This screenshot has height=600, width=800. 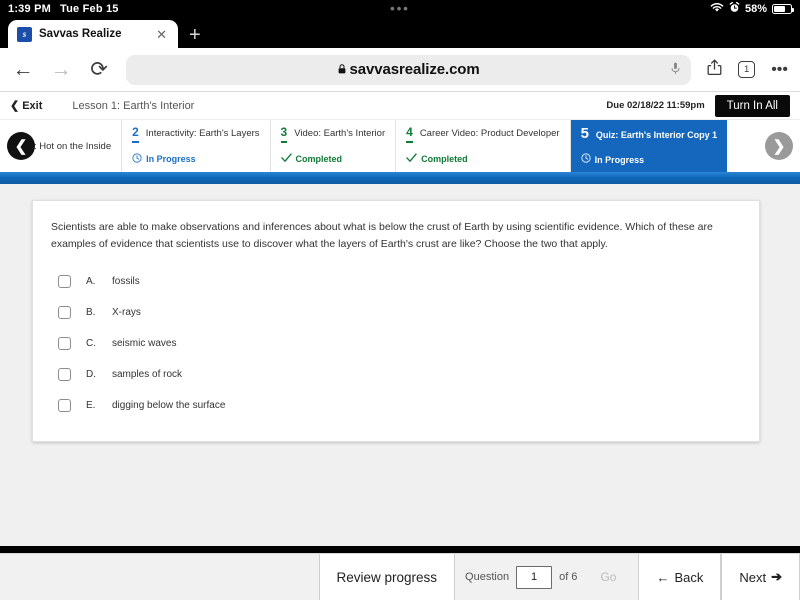 I want to click on exit-label: Exit, so click(x=32, y=105).